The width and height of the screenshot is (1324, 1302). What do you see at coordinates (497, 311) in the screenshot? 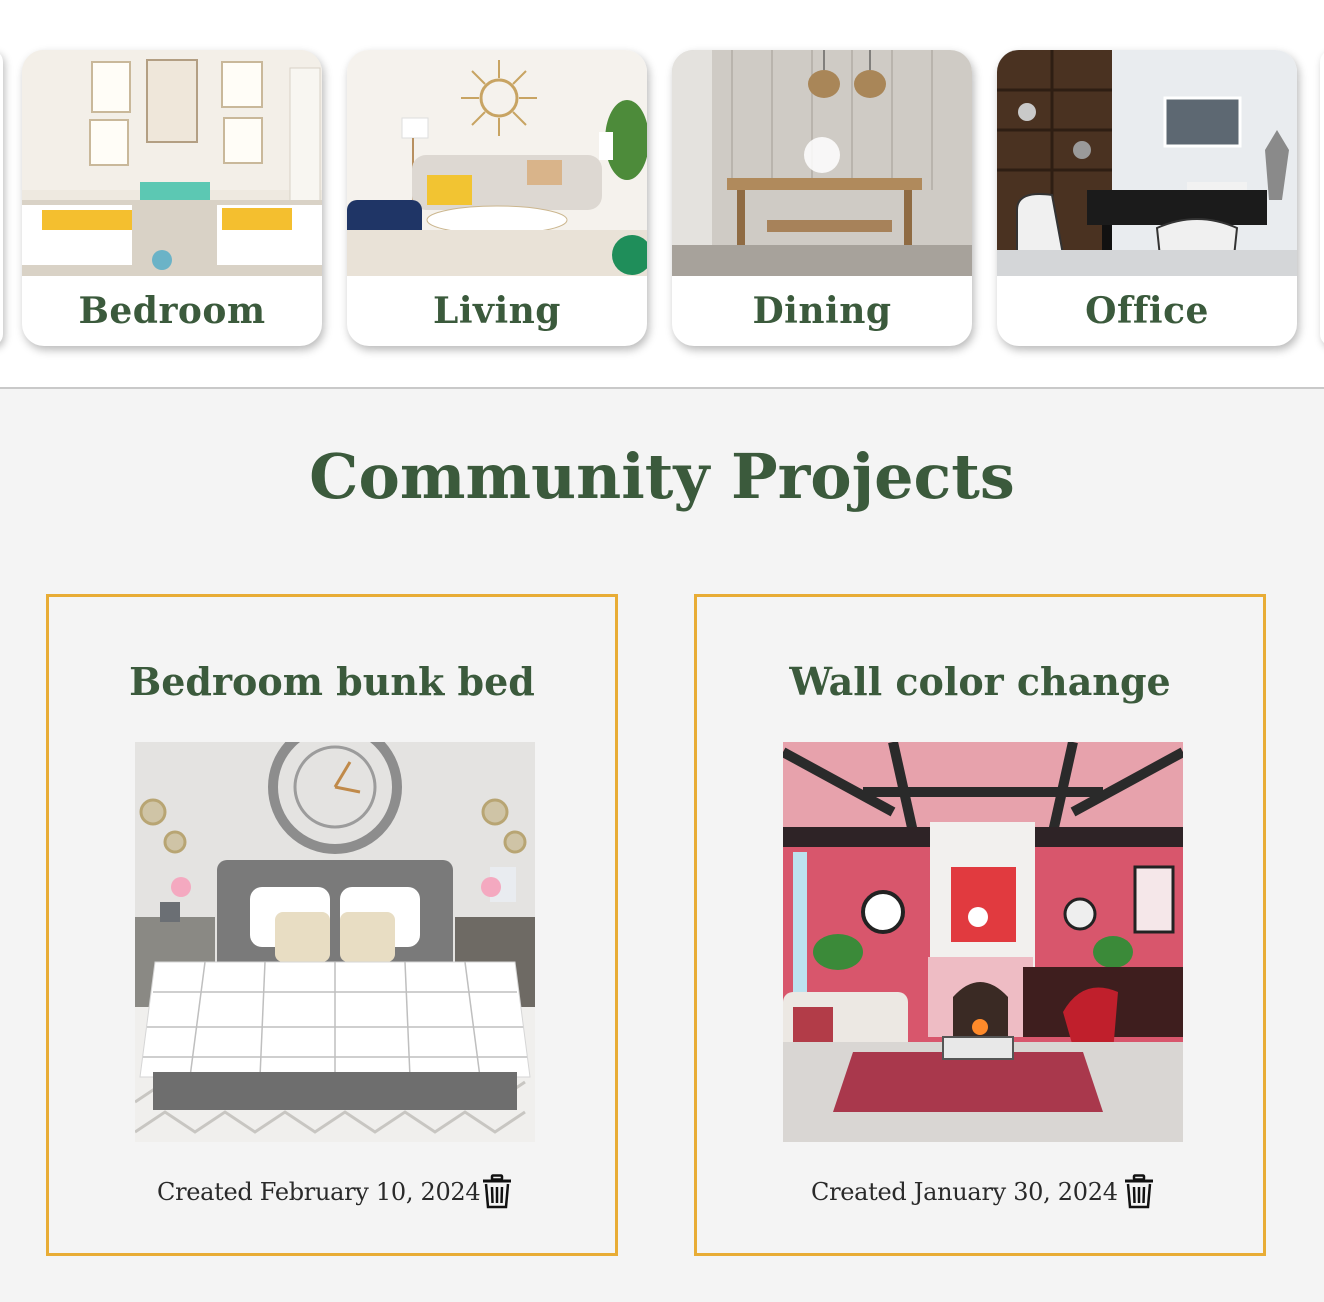
I see `category-label: Living` at bounding box center [497, 311].